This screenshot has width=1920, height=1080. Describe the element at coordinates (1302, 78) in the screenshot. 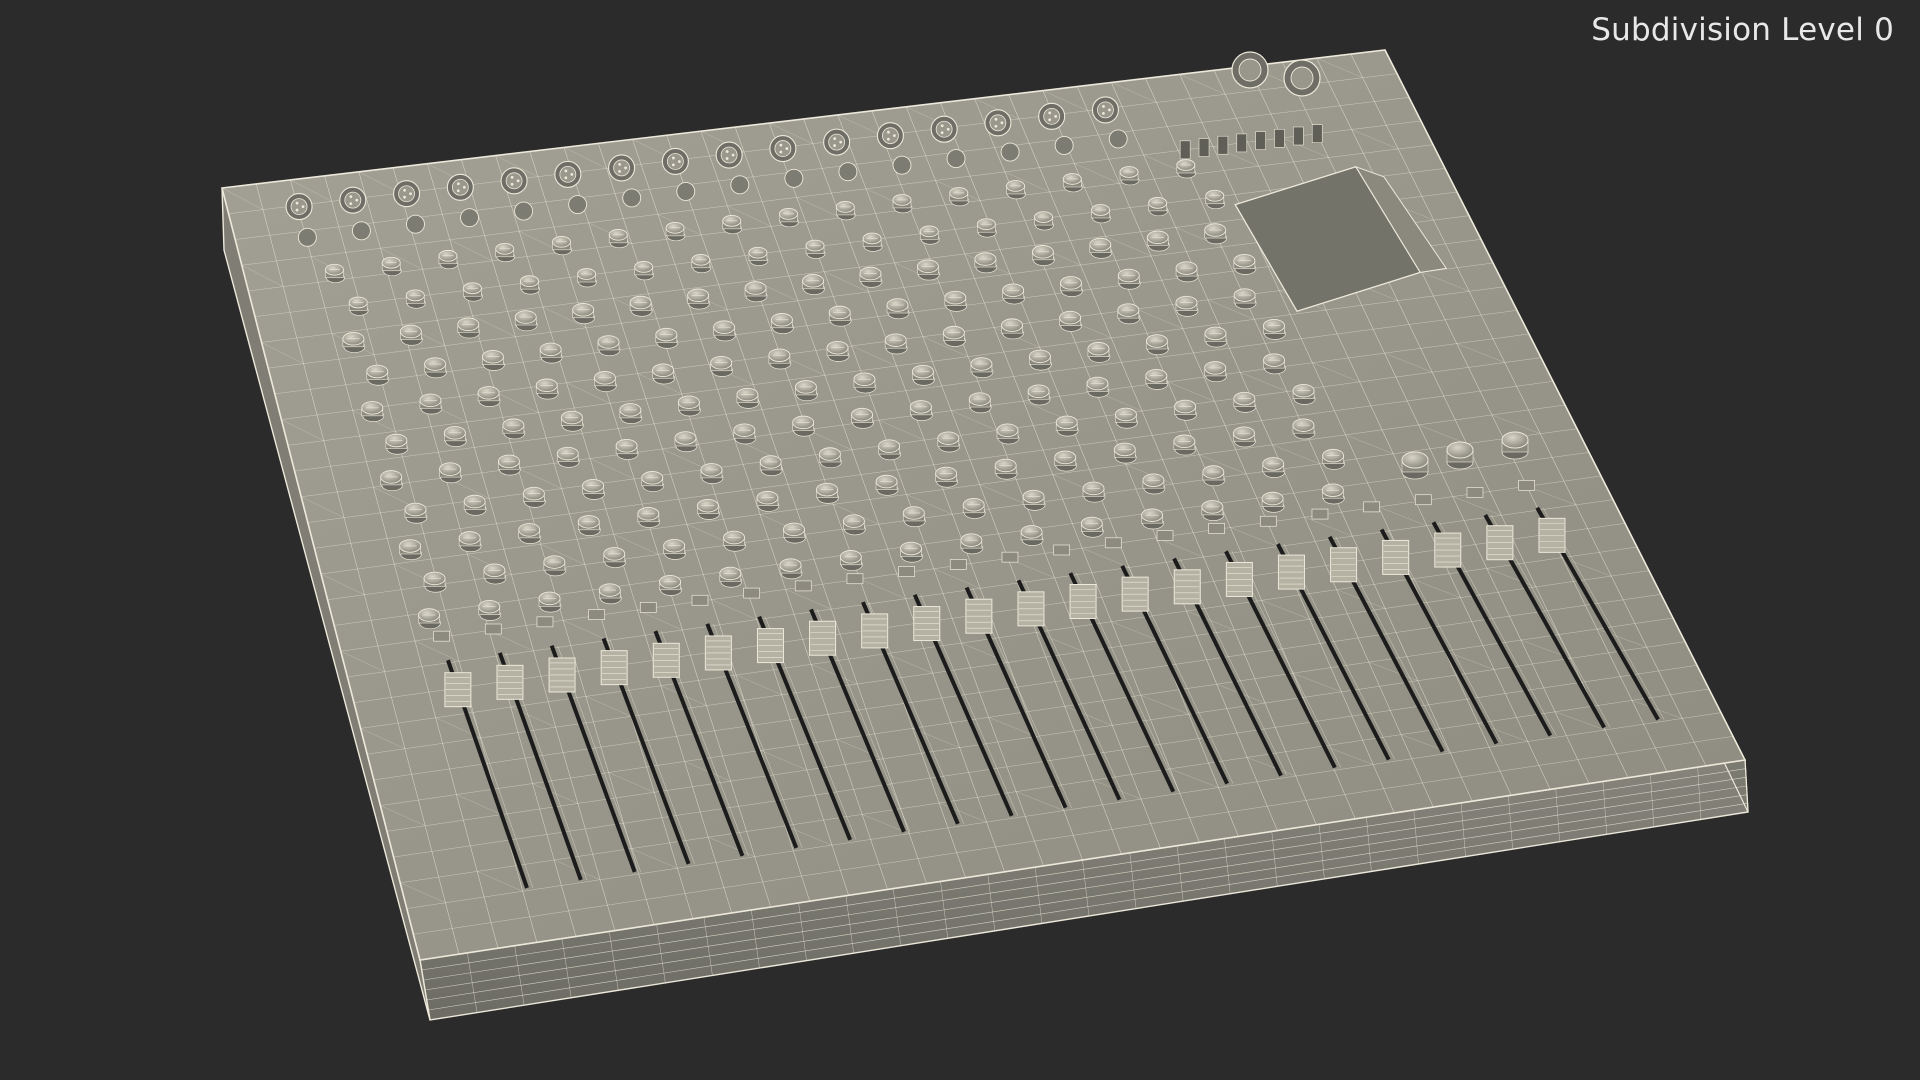

I see `main-output-socket` at that location.